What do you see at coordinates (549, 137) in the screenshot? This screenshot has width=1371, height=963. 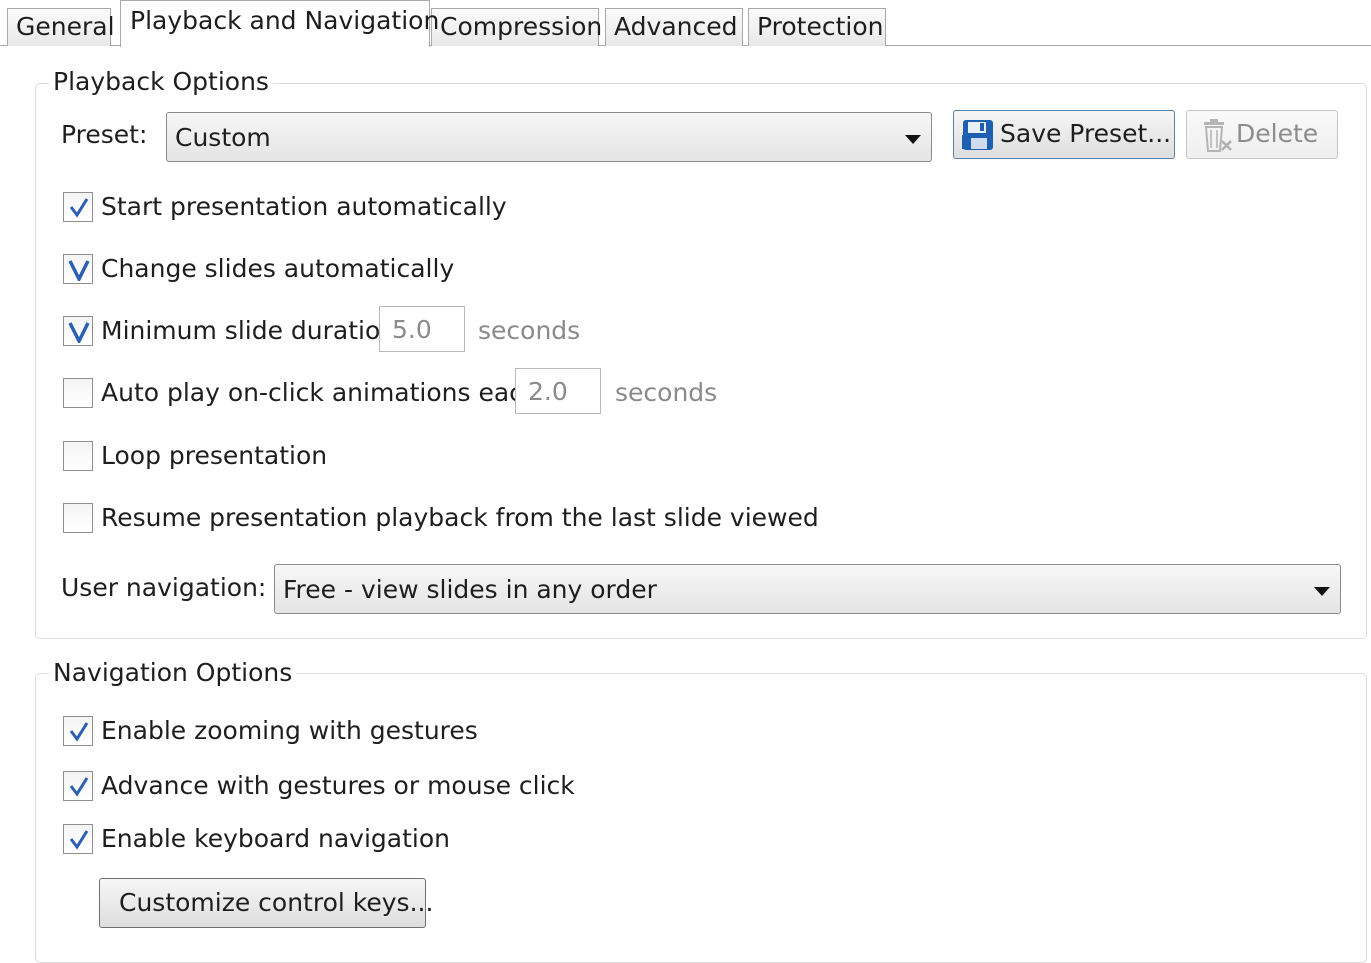 I see `preset-select: Custom` at bounding box center [549, 137].